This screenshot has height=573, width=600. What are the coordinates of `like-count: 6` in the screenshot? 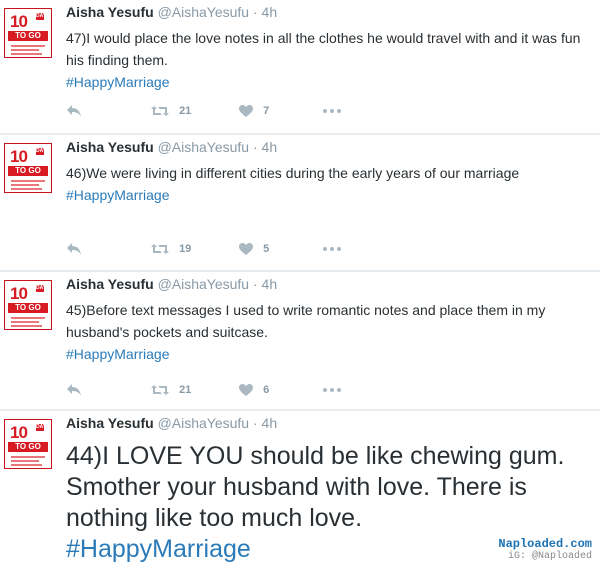 It's located at (266, 390).